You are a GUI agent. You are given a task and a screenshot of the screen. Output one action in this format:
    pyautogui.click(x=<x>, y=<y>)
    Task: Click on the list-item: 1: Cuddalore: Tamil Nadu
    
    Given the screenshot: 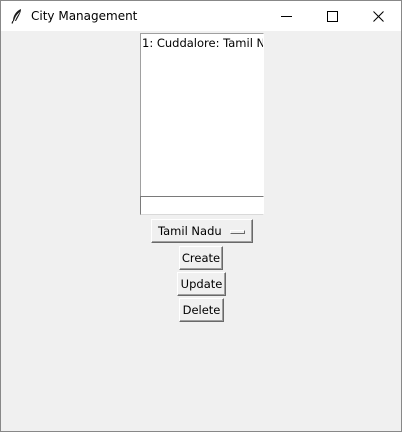 What is the action you would take?
    pyautogui.click(x=202, y=43)
    